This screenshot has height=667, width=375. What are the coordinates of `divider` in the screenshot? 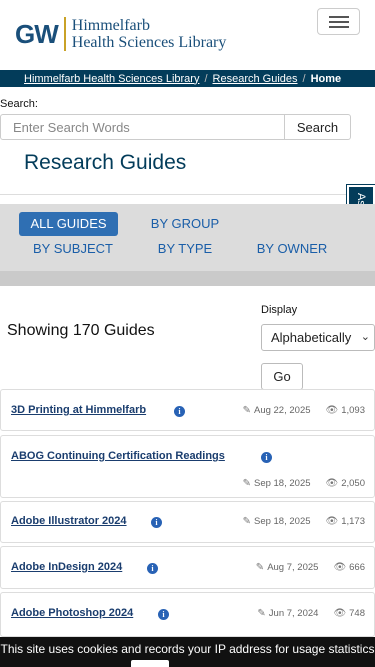 It's located at (187, 194).